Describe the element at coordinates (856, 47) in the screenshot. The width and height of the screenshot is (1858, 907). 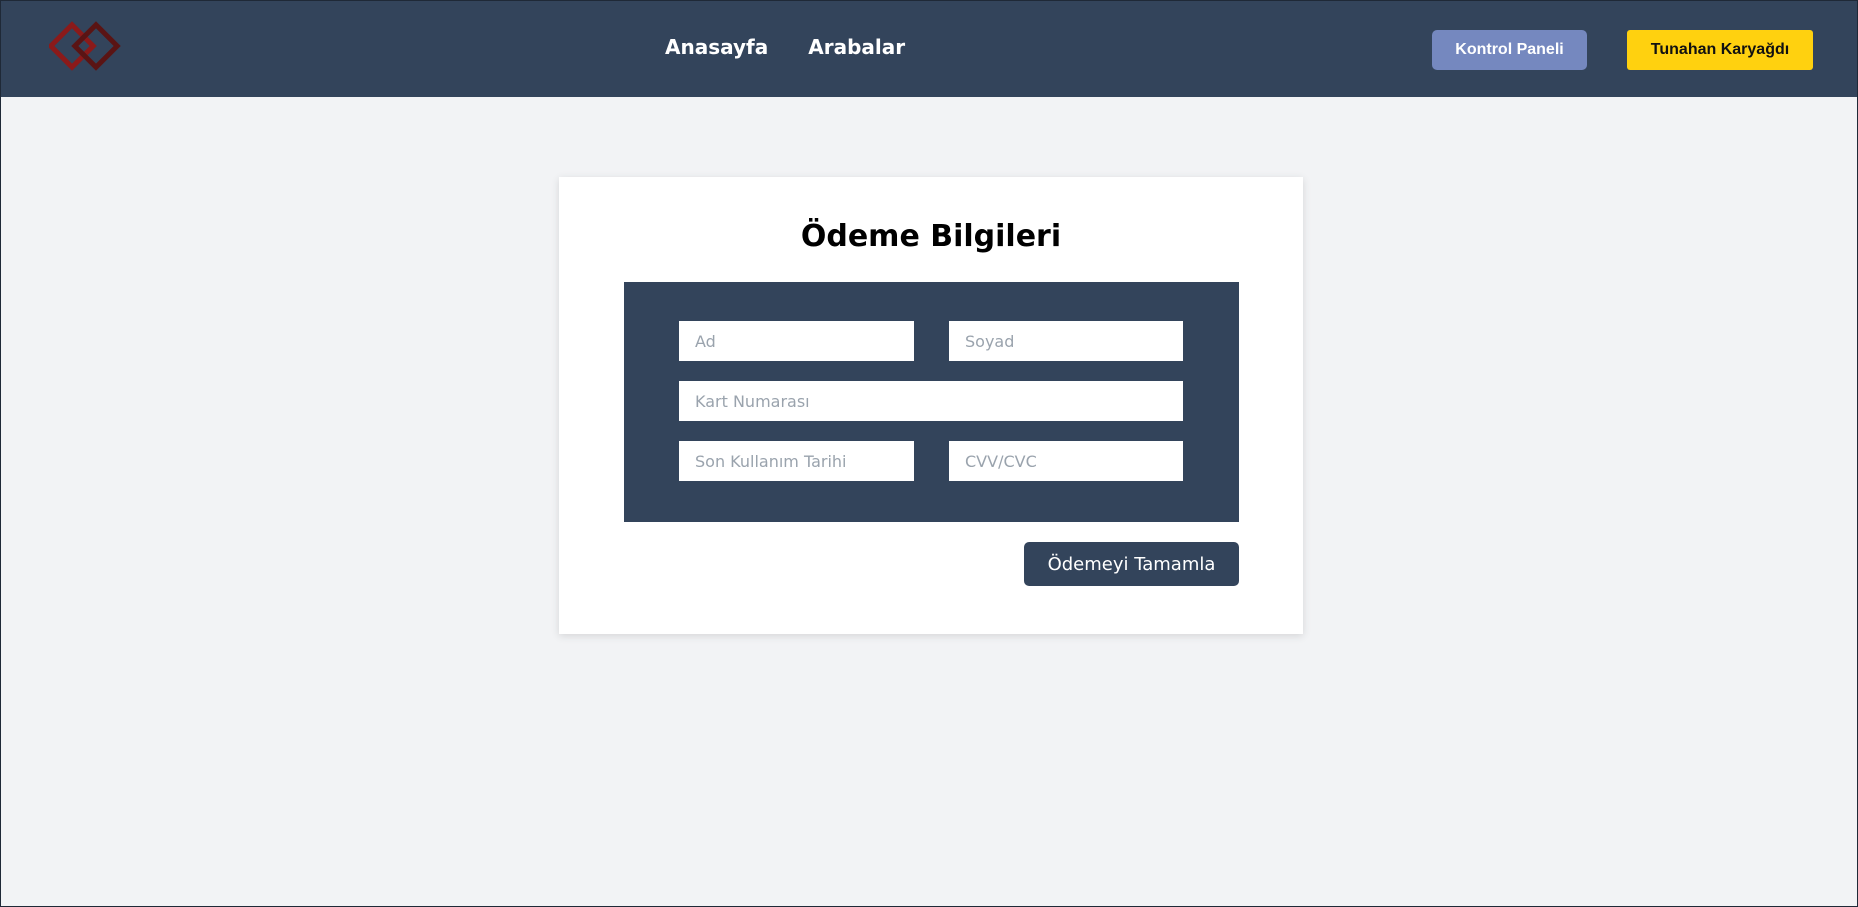
I see `nav-link-cars: Arabalar` at that location.